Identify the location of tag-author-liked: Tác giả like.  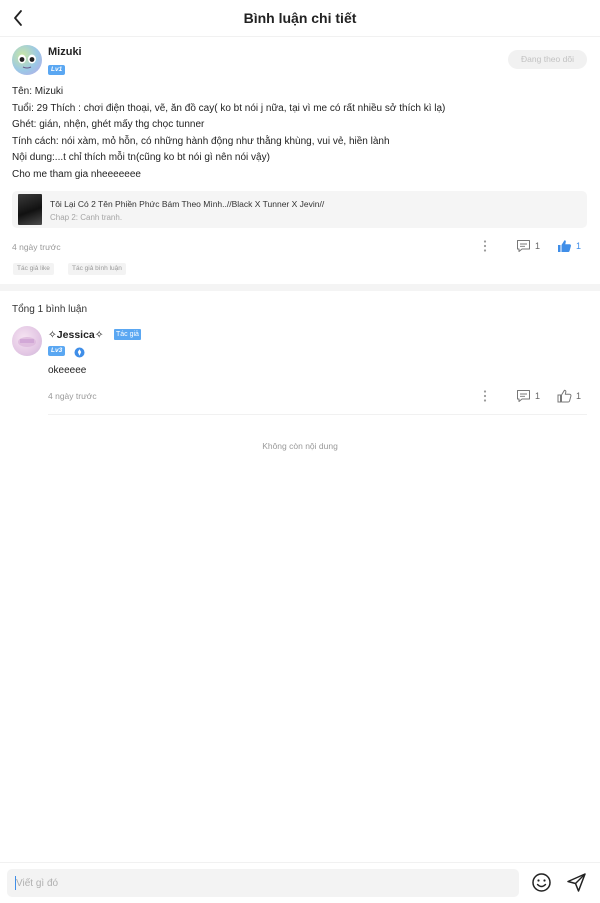
(33, 269).